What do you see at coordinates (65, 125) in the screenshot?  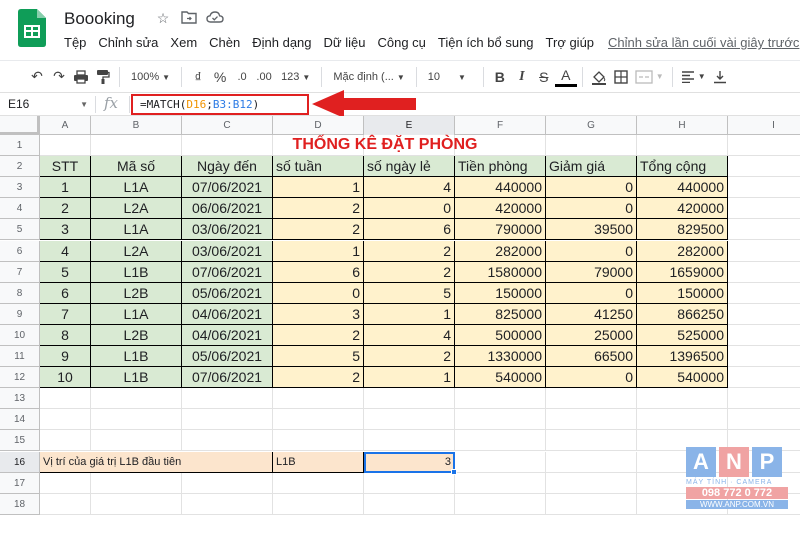 I see `column-header-a: A` at bounding box center [65, 125].